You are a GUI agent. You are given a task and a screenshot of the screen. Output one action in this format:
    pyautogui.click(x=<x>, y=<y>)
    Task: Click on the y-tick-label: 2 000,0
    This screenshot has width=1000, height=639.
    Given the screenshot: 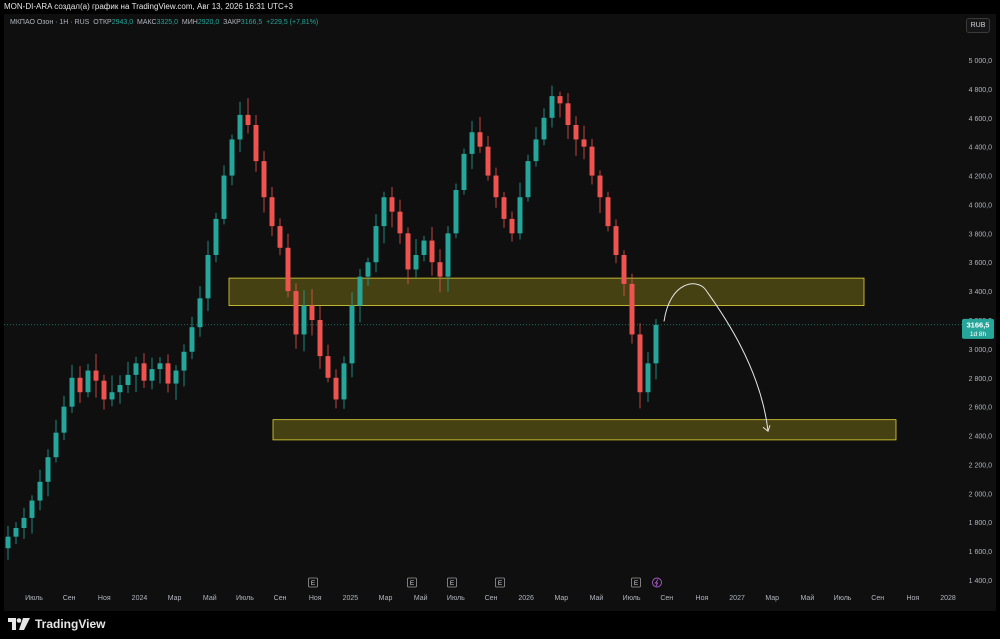 What is the action you would take?
    pyautogui.click(x=980, y=494)
    